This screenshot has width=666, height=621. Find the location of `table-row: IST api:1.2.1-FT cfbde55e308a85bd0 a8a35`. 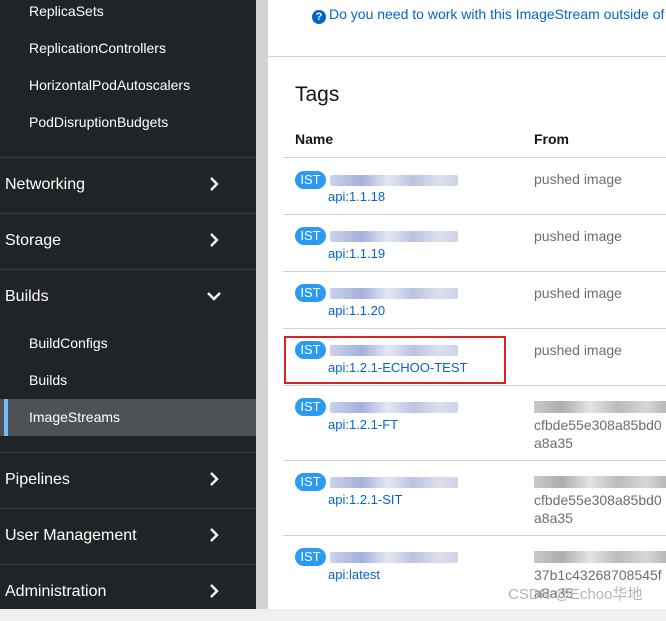

table-row: IST api:1.2.1-FT cfbde55e308a85bd0 a8a35 is located at coordinates (474, 423).